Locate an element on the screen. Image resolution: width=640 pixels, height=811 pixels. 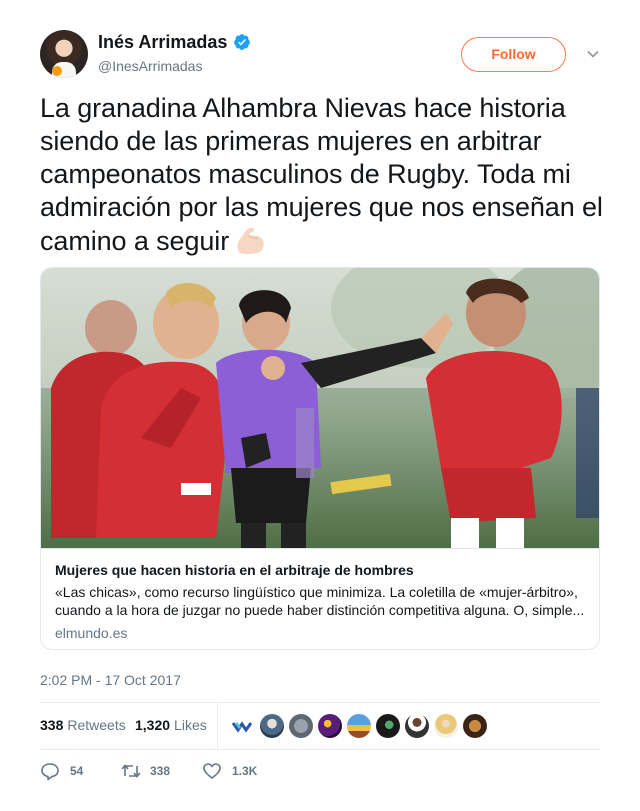
flexed-biceps-icon is located at coordinates (250, 240).